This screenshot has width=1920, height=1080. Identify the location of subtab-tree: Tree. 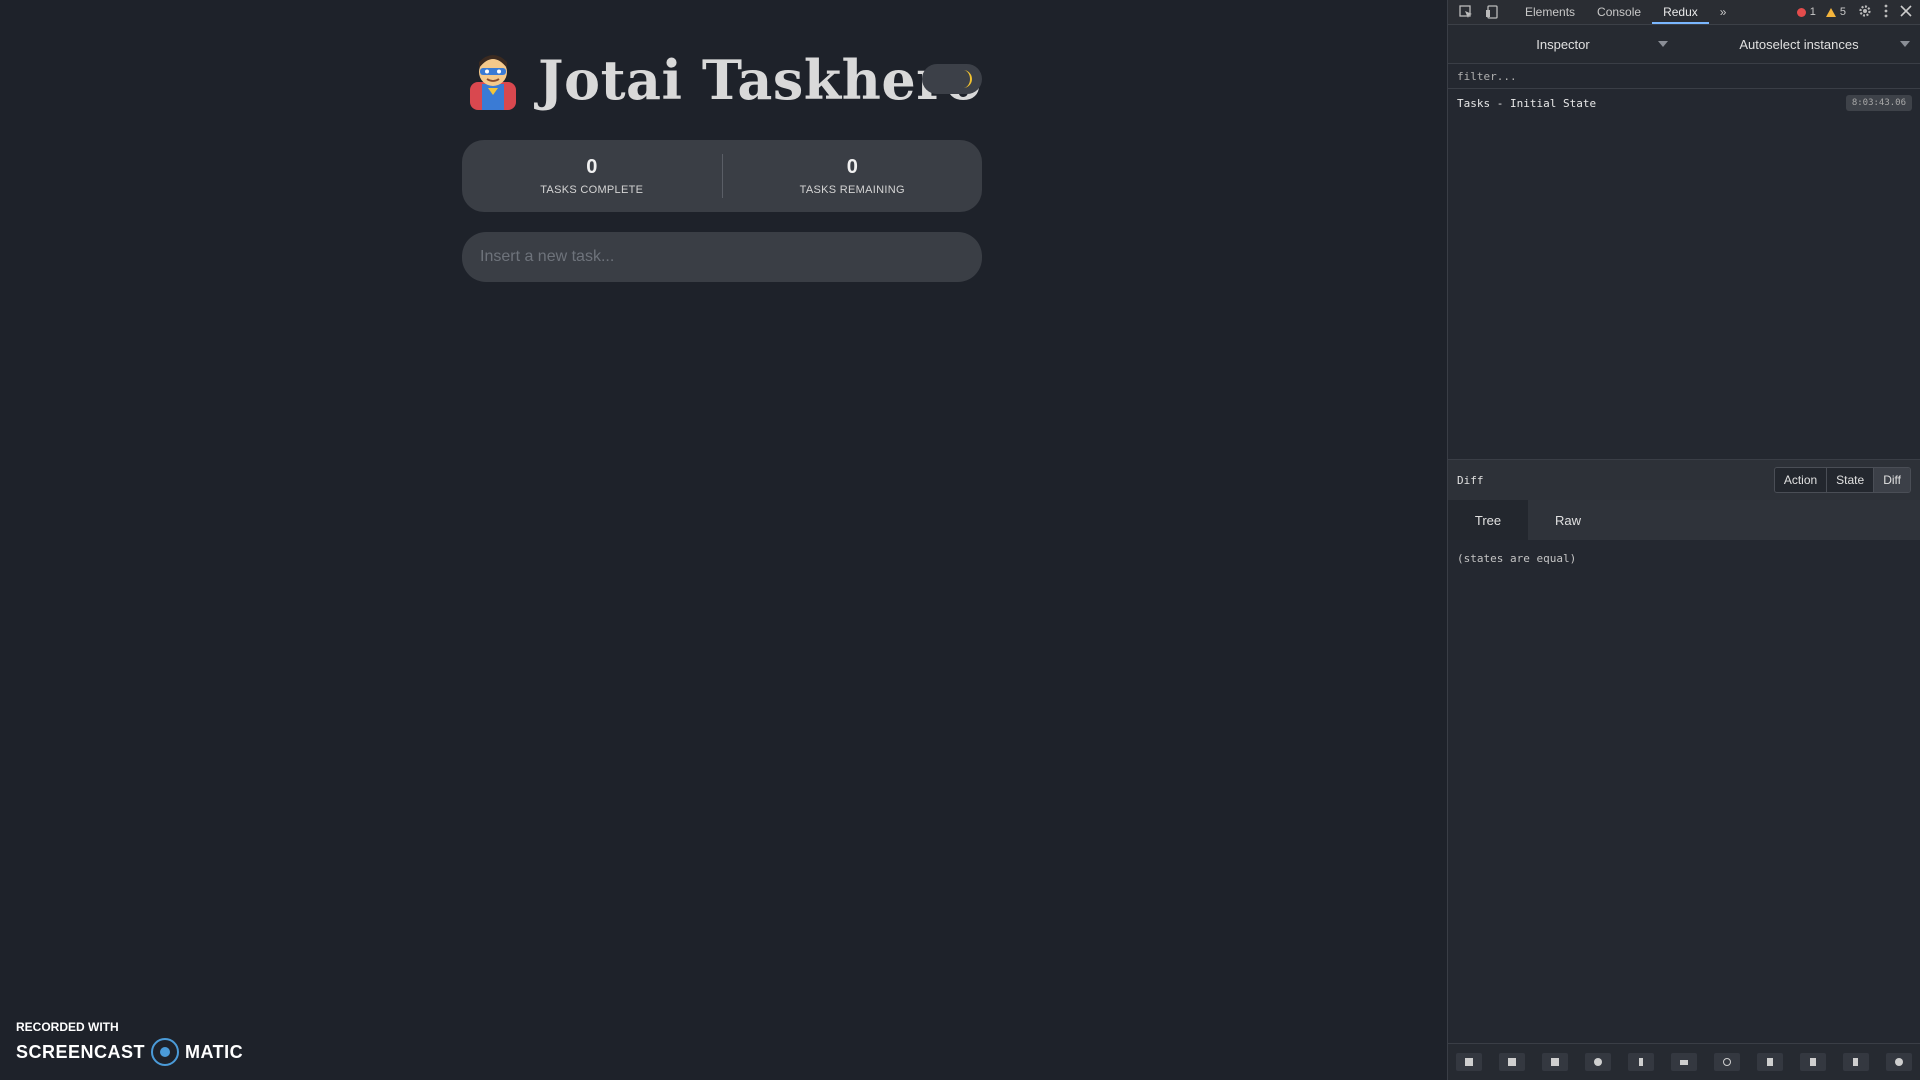
(1488, 520).